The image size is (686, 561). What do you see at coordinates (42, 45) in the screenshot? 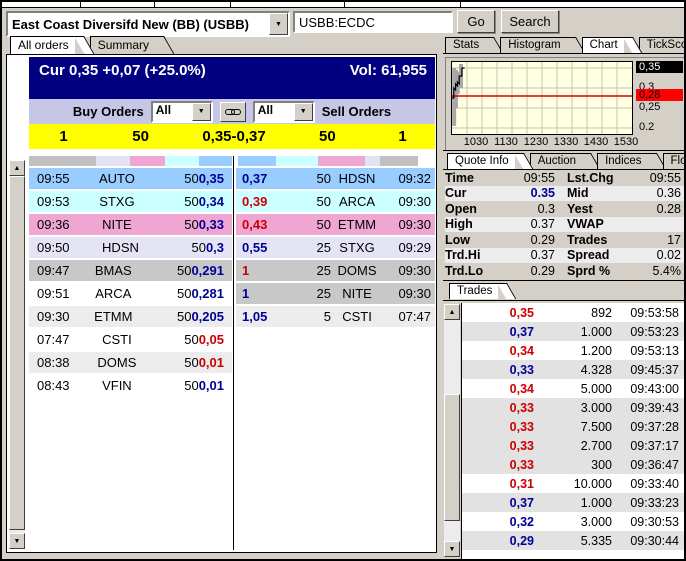
I see `tab-all-orders: All orders` at bounding box center [42, 45].